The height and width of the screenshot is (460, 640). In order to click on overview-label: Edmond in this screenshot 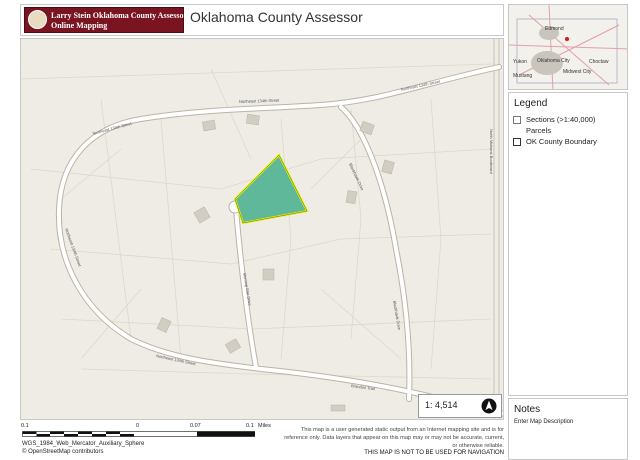, I will do `click(554, 29)`.